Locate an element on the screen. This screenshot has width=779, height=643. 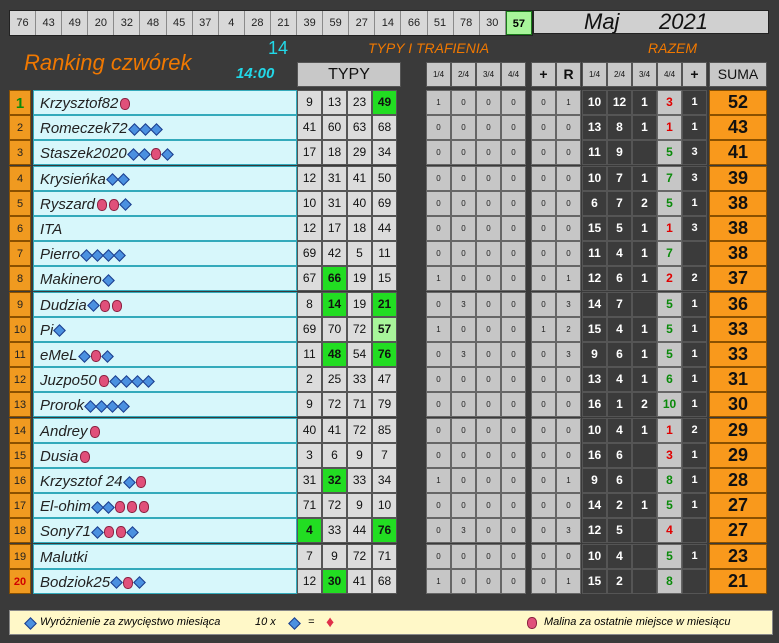
drawn-numbers-strip: 76 43 49 20 32 48 45 37 4 28 21 39 59 27 14 66 51 78 30 57 is located at coordinates (271, 23).